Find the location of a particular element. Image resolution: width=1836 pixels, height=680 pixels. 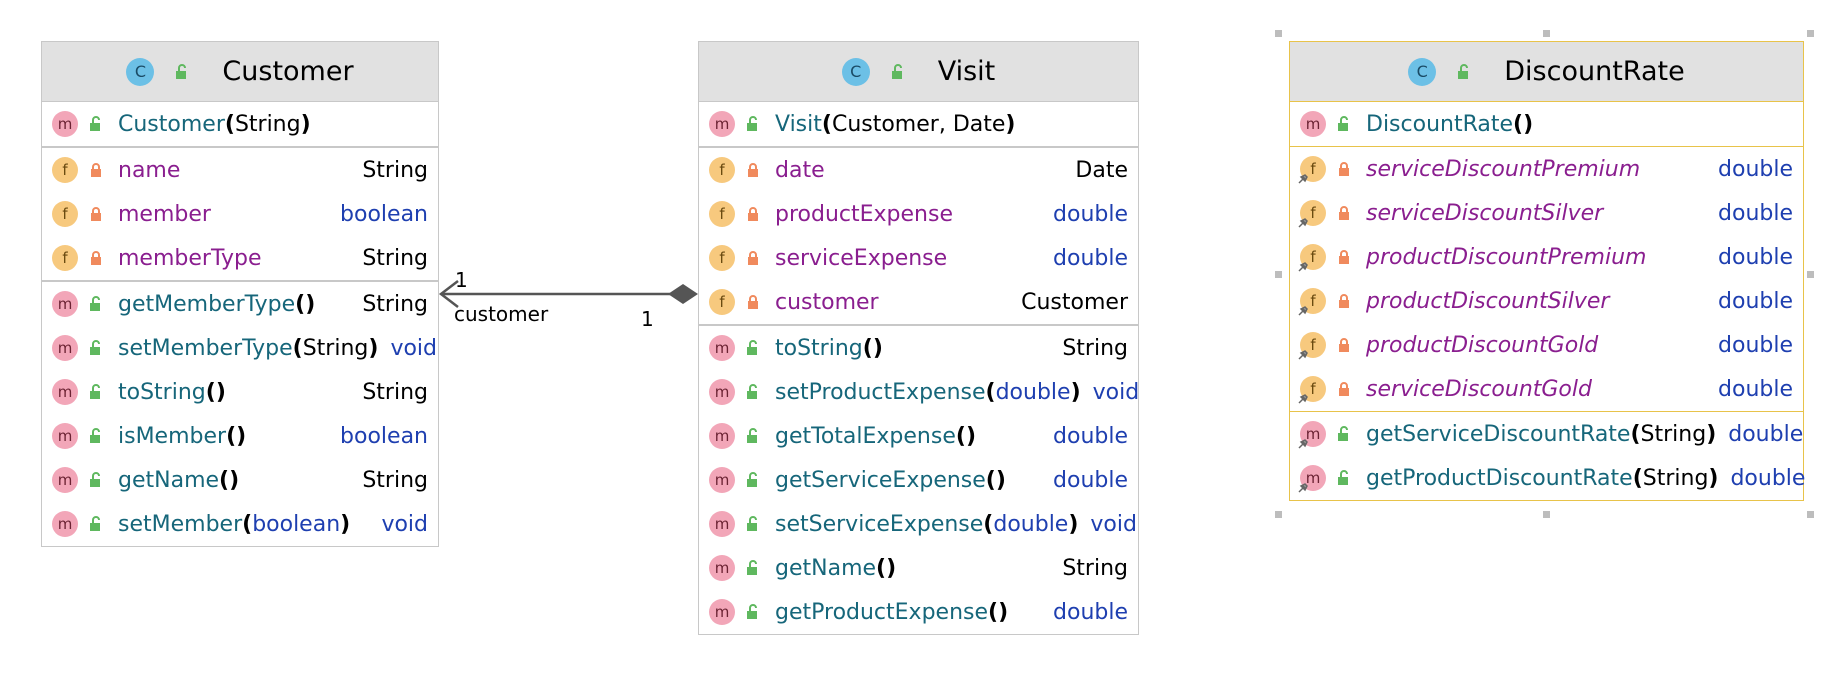

association-role-label: customer is located at coordinates (501, 314).